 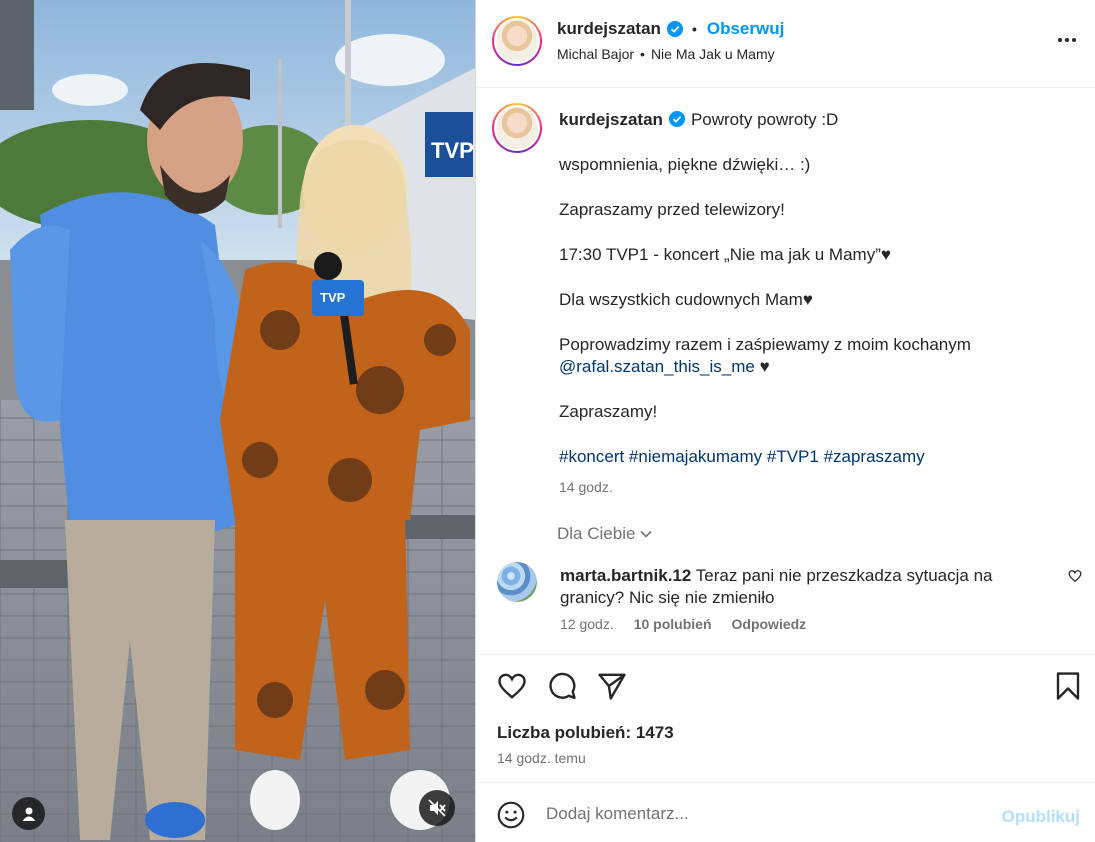 What do you see at coordinates (511, 815) in the screenshot?
I see `emoji-icon` at bounding box center [511, 815].